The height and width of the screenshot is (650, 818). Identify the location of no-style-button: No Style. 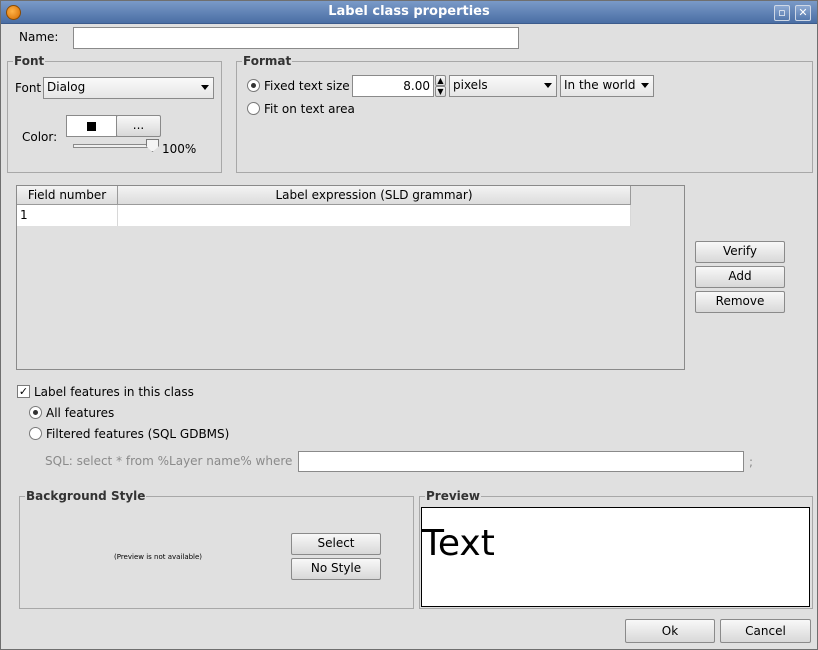
(336, 569).